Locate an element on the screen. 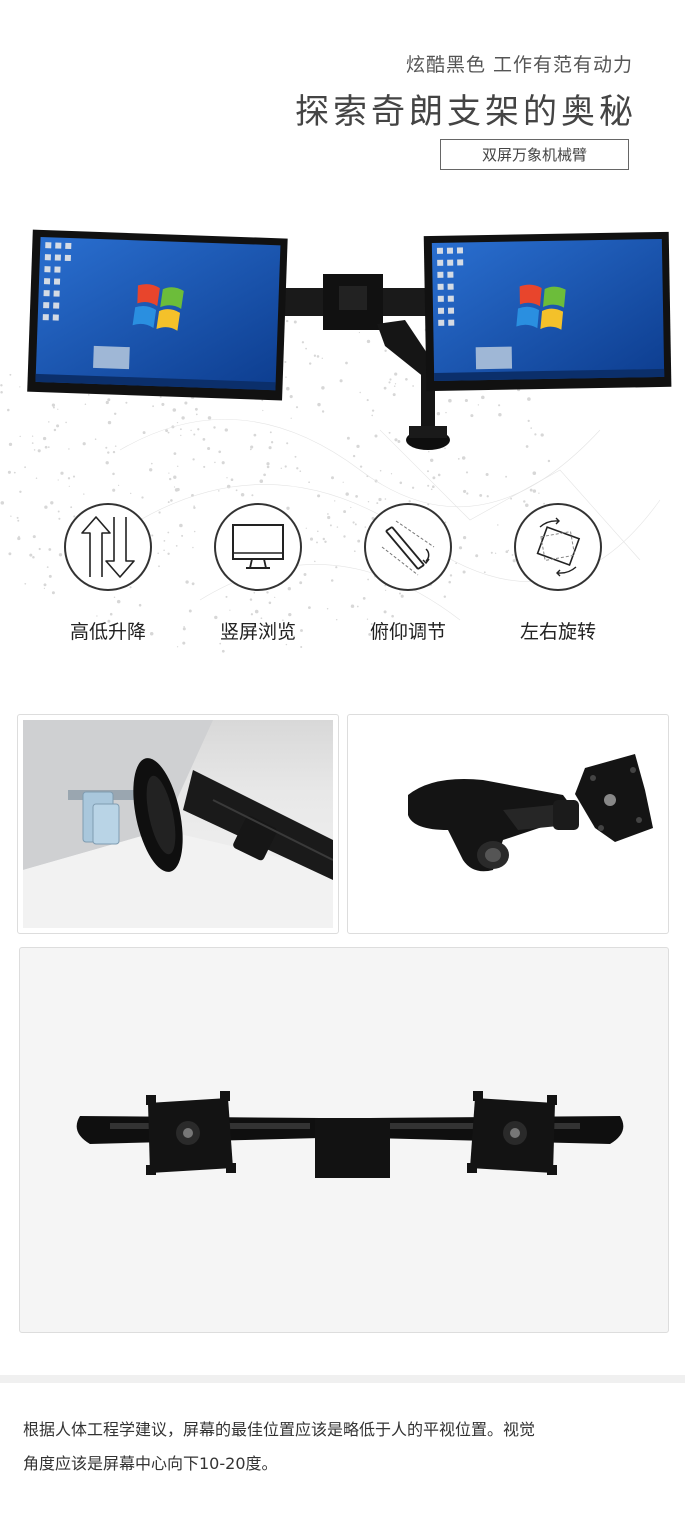 The image size is (685, 1533). photo-desk-clamp is located at coordinates (178, 824).